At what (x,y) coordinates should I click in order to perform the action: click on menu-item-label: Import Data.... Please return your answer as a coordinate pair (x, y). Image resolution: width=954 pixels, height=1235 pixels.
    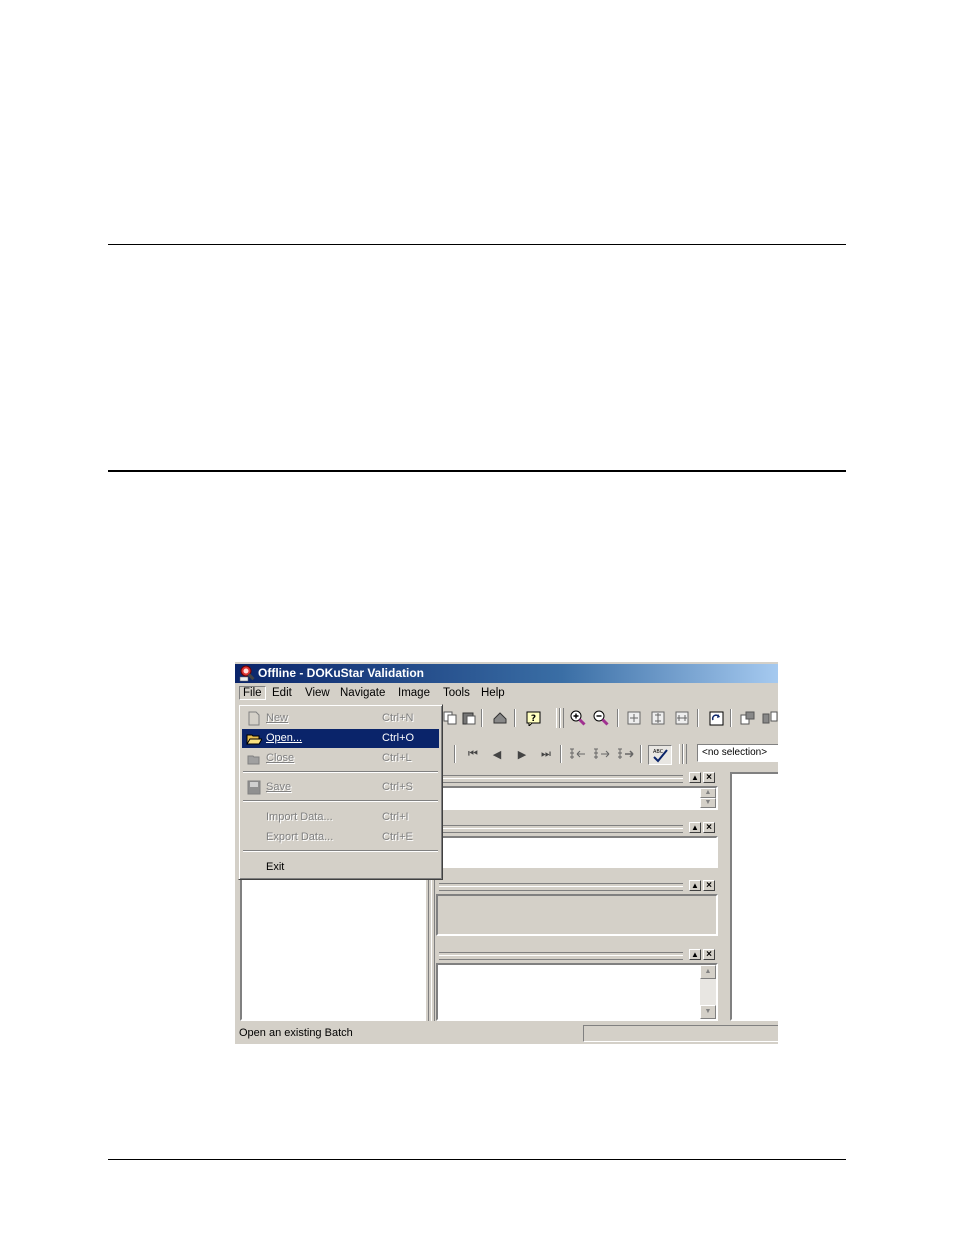
    Looking at the image, I should click on (299, 817).